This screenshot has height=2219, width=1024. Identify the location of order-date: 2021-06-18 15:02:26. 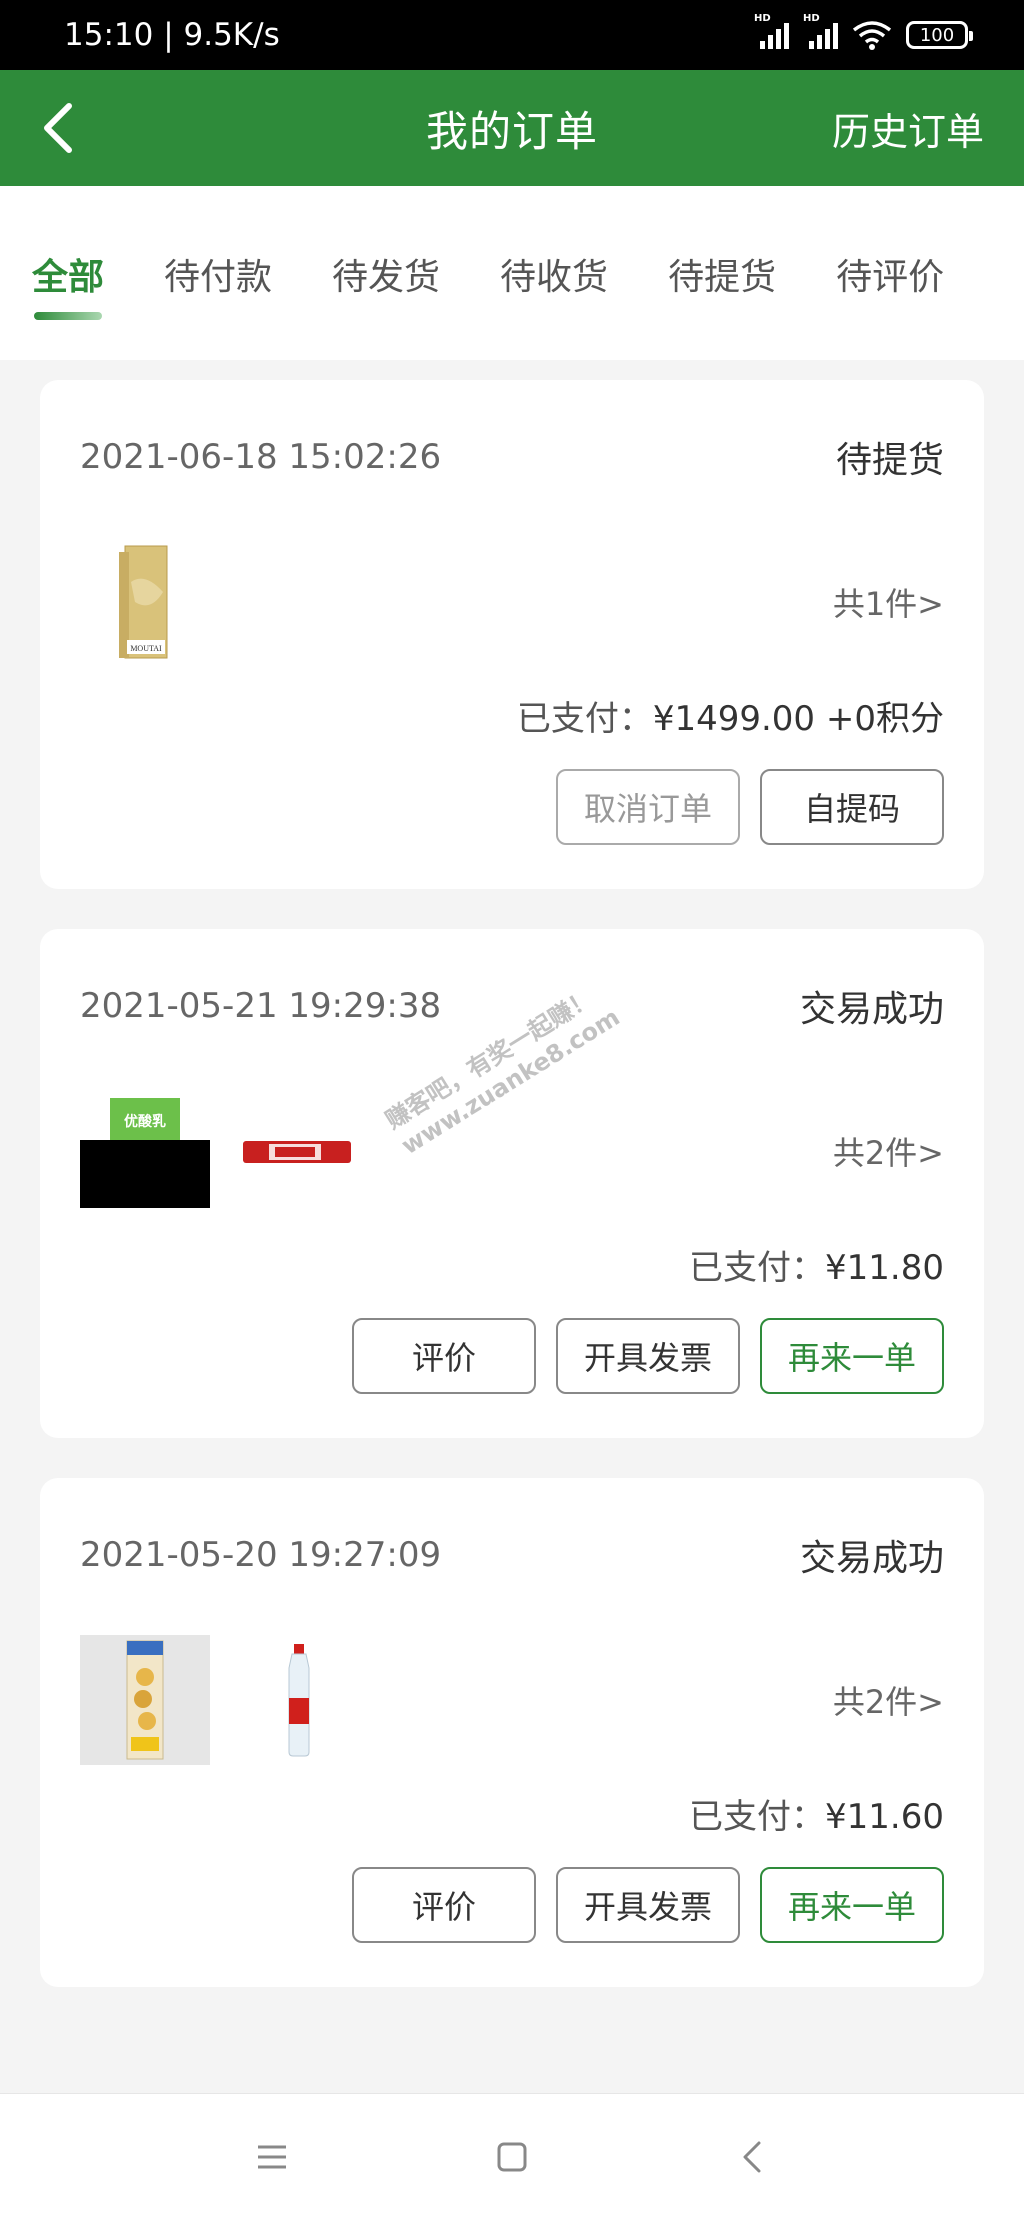
(261, 457).